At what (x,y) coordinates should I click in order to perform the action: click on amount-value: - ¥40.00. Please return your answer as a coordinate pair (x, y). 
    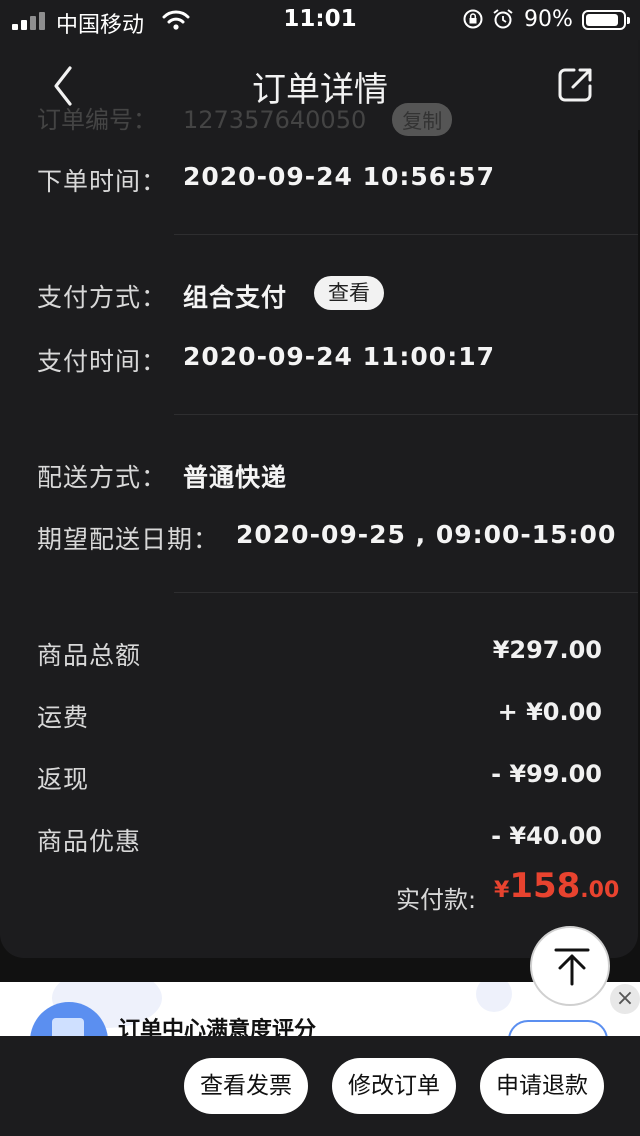
    Looking at the image, I should click on (546, 836).